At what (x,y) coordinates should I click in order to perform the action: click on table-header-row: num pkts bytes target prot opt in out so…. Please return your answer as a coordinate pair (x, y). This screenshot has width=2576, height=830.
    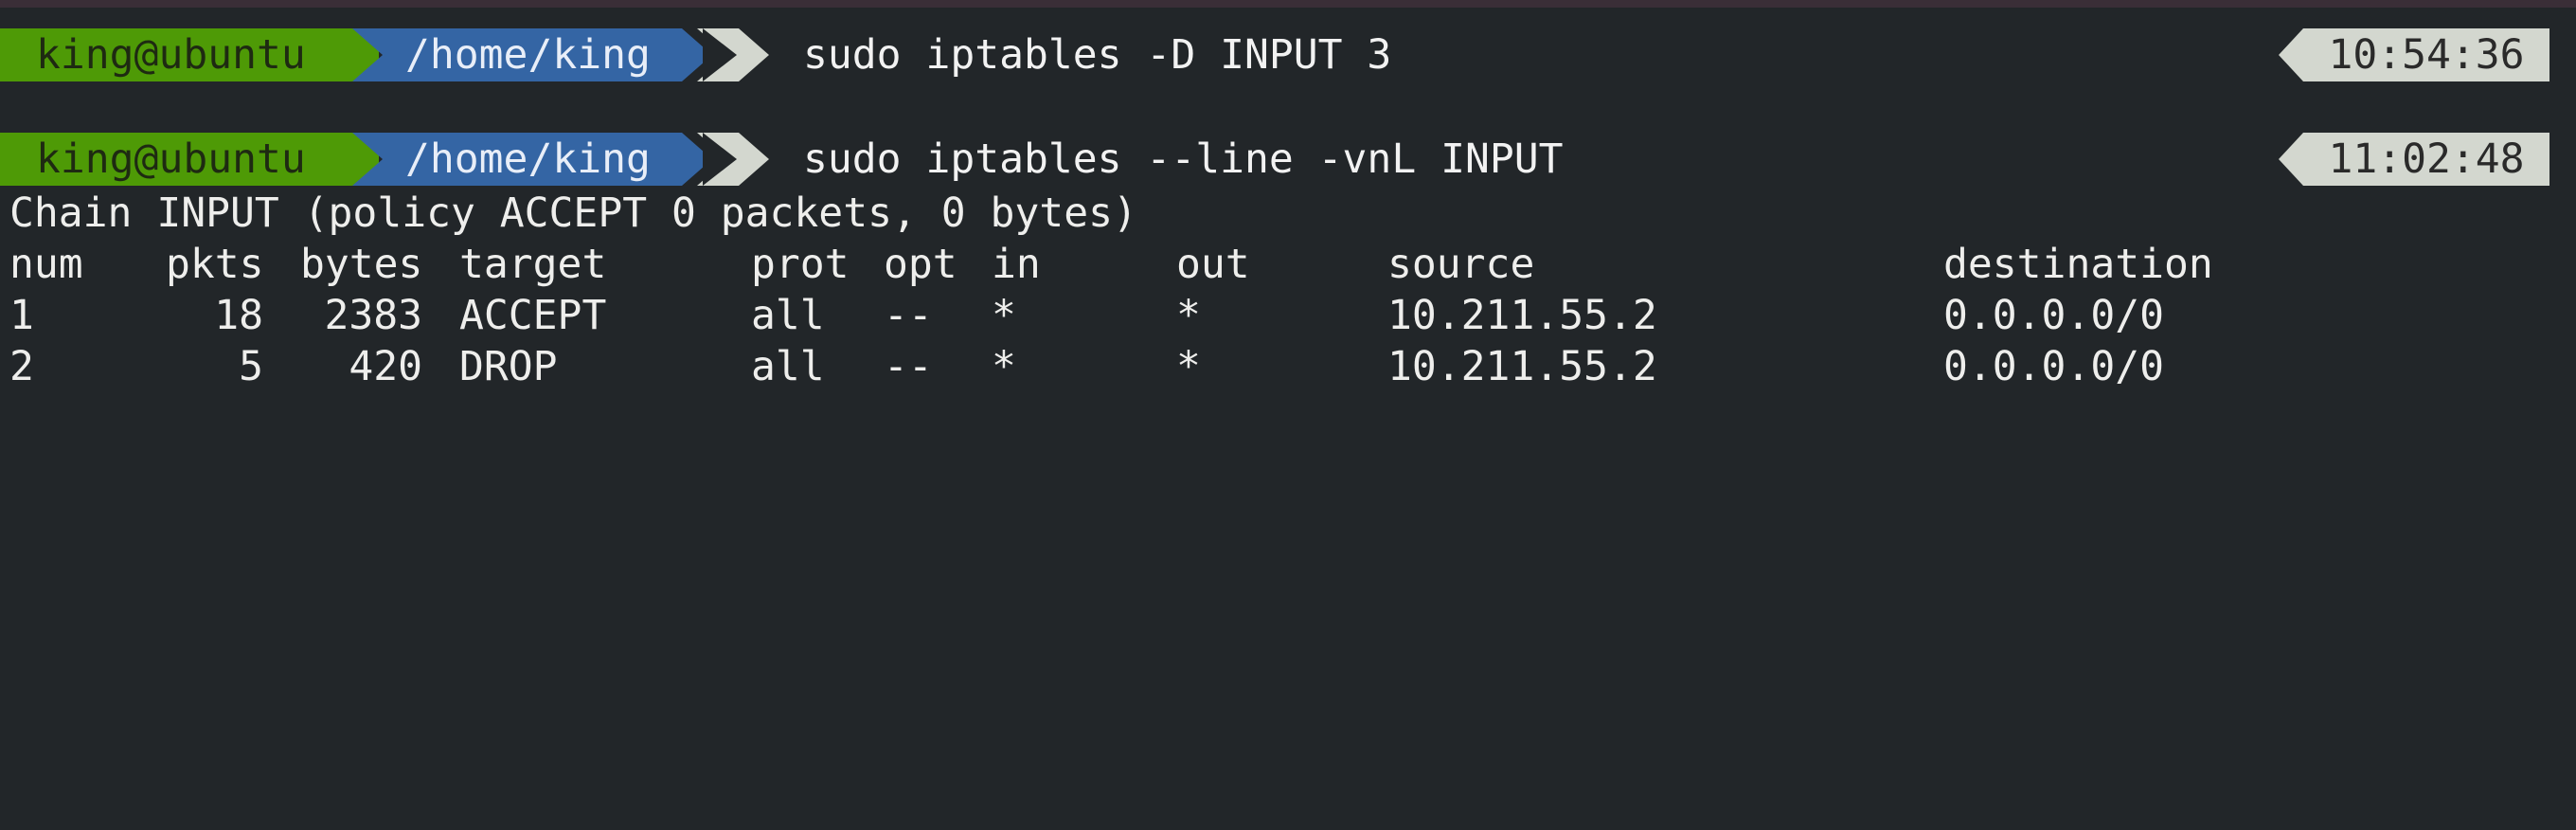
    Looking at the image, I should click on (1288, 264).